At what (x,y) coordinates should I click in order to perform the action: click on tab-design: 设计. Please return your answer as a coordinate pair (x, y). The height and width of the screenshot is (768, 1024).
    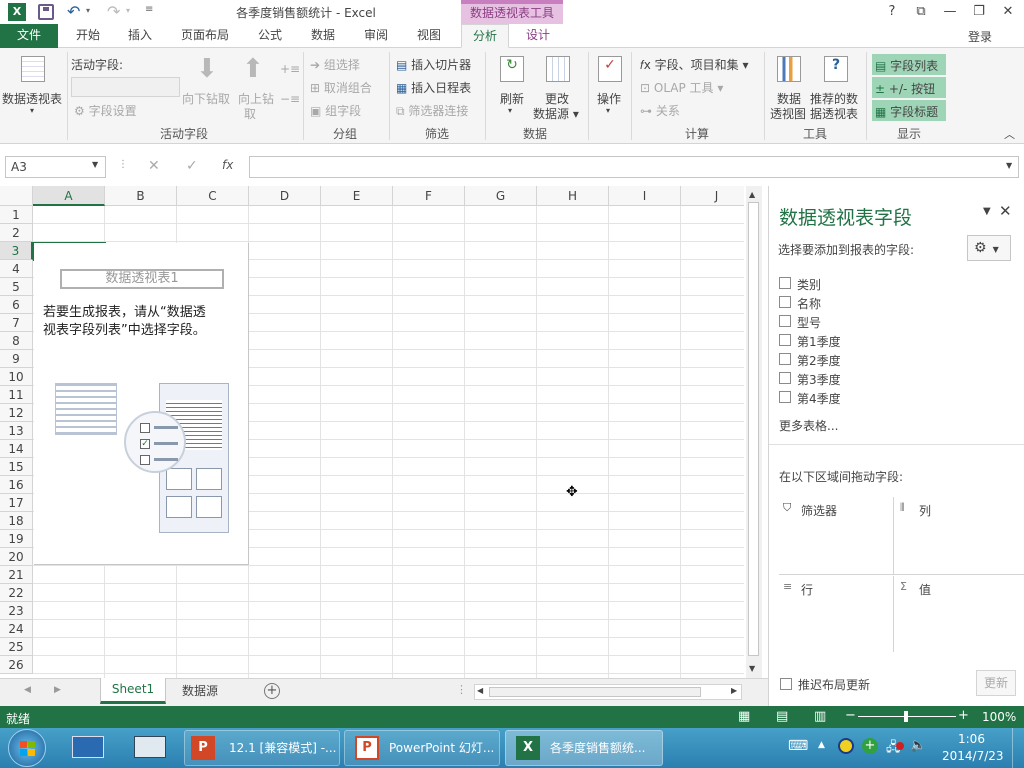
    Looking at the image, I should click on (538, 36).